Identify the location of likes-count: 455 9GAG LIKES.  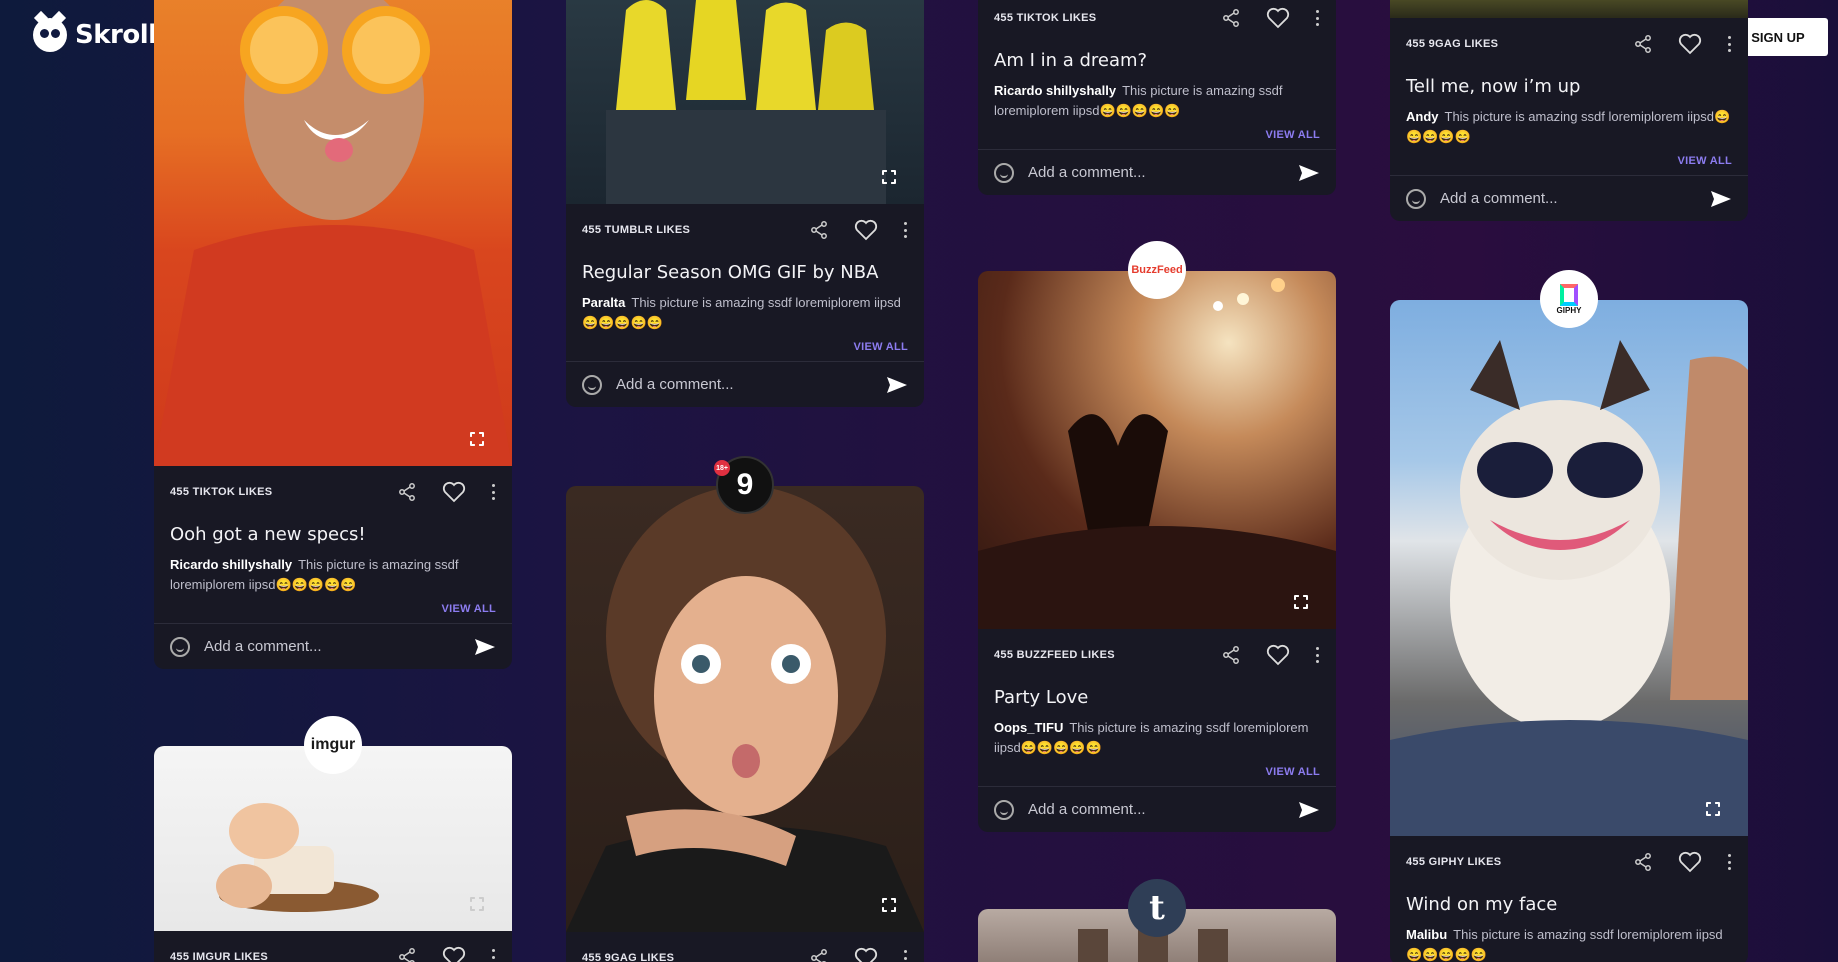
(1452, 44).